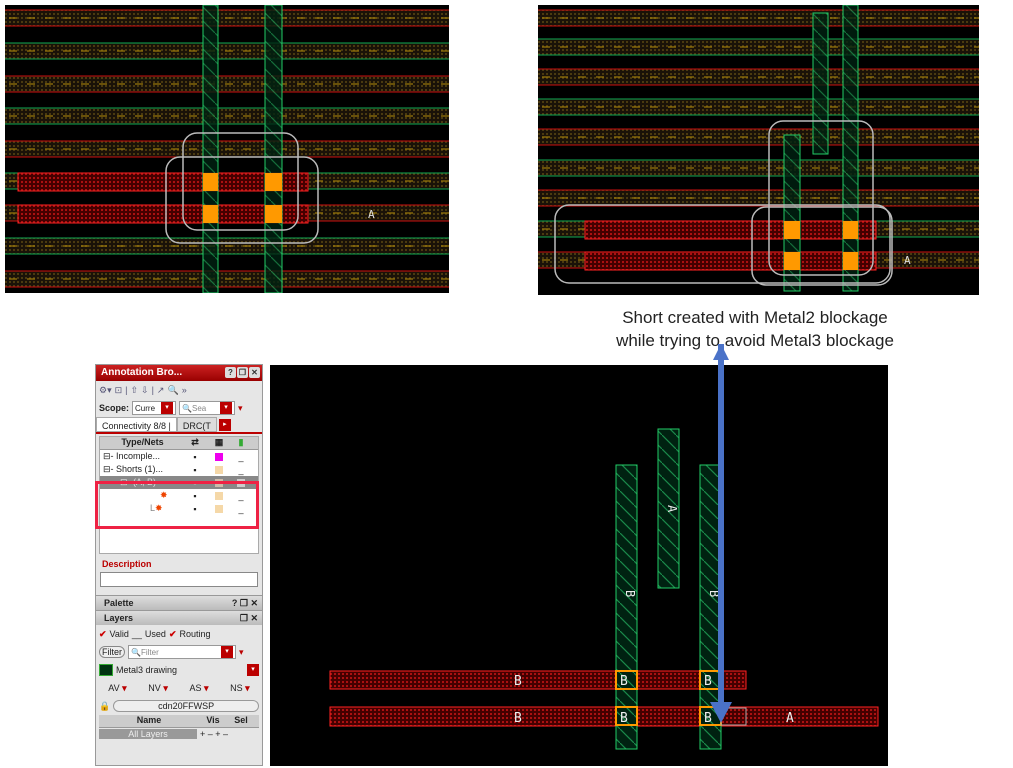 The height and width of the screenshot is (768, 1013). What do you see at coordinates (134, 390) in the screenshot?
I see `up-arrow-icon: ⇧` at bounding box center [134, 390].